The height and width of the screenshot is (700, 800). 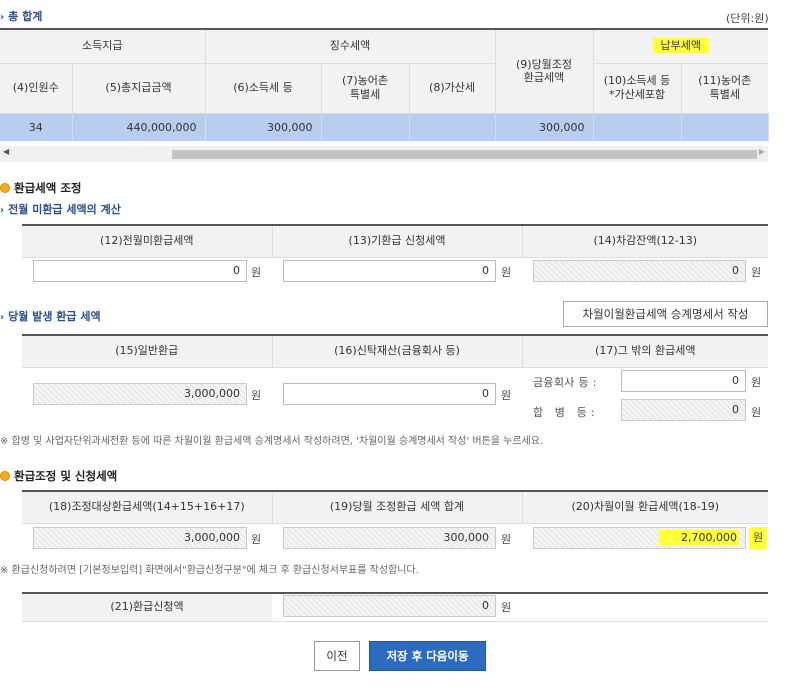 I want to click on col-header-c13: (13)기환급 신청세액, so click(x=397, y=241).